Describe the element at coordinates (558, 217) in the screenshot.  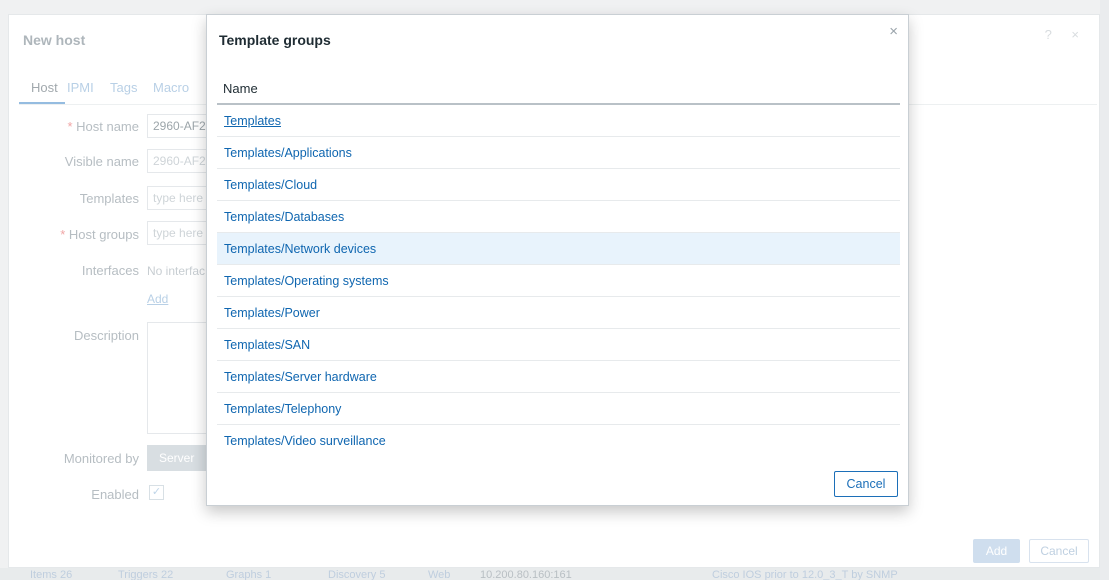
I see `list-item: Templates/Databases` at that location.